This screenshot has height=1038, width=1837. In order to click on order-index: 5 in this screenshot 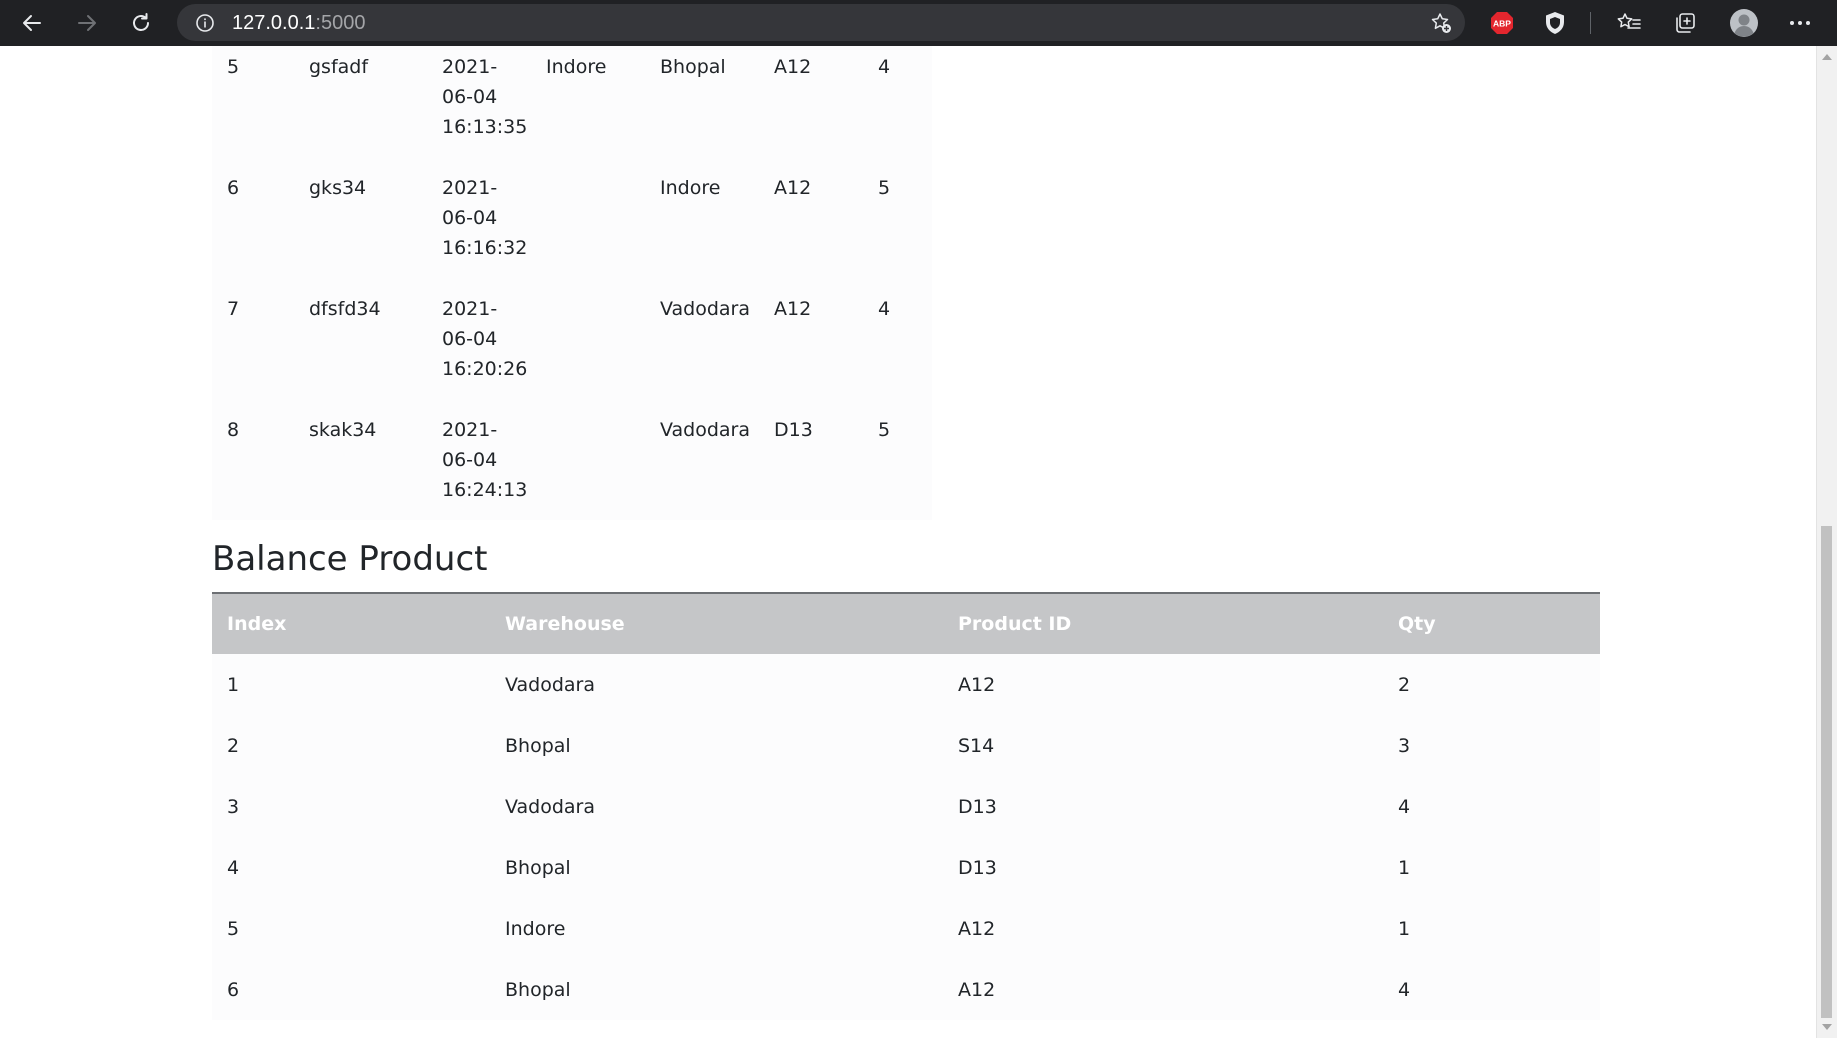, I will do `click(233, 67)`.